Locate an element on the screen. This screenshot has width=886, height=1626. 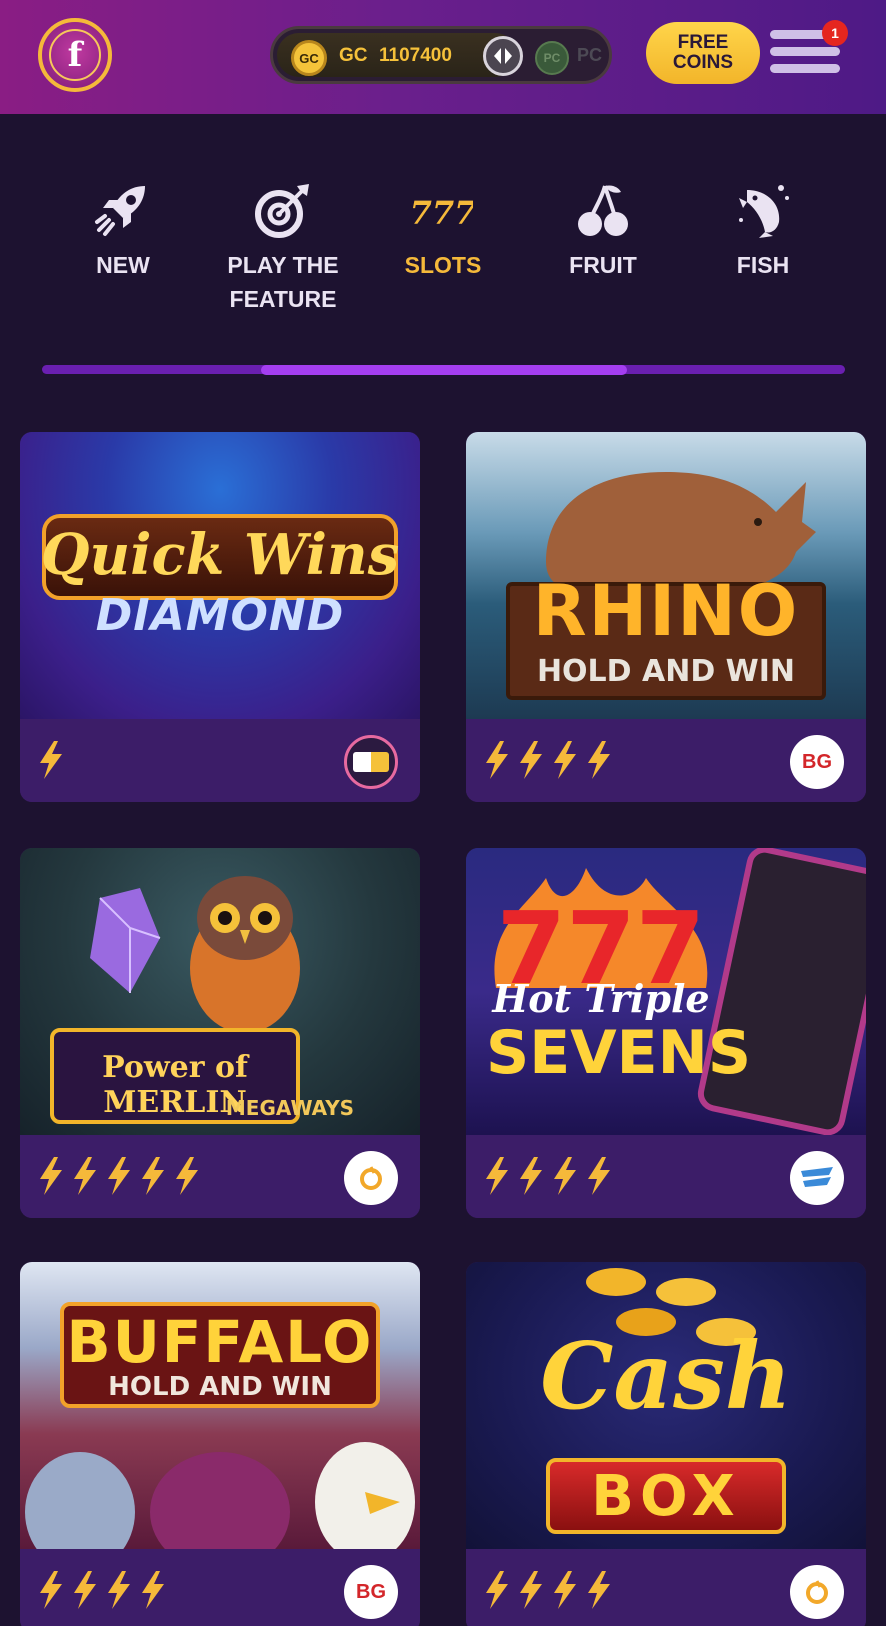
category-play-the-feature: PLAY THE FEATURE is located at coordinates (283, 248).